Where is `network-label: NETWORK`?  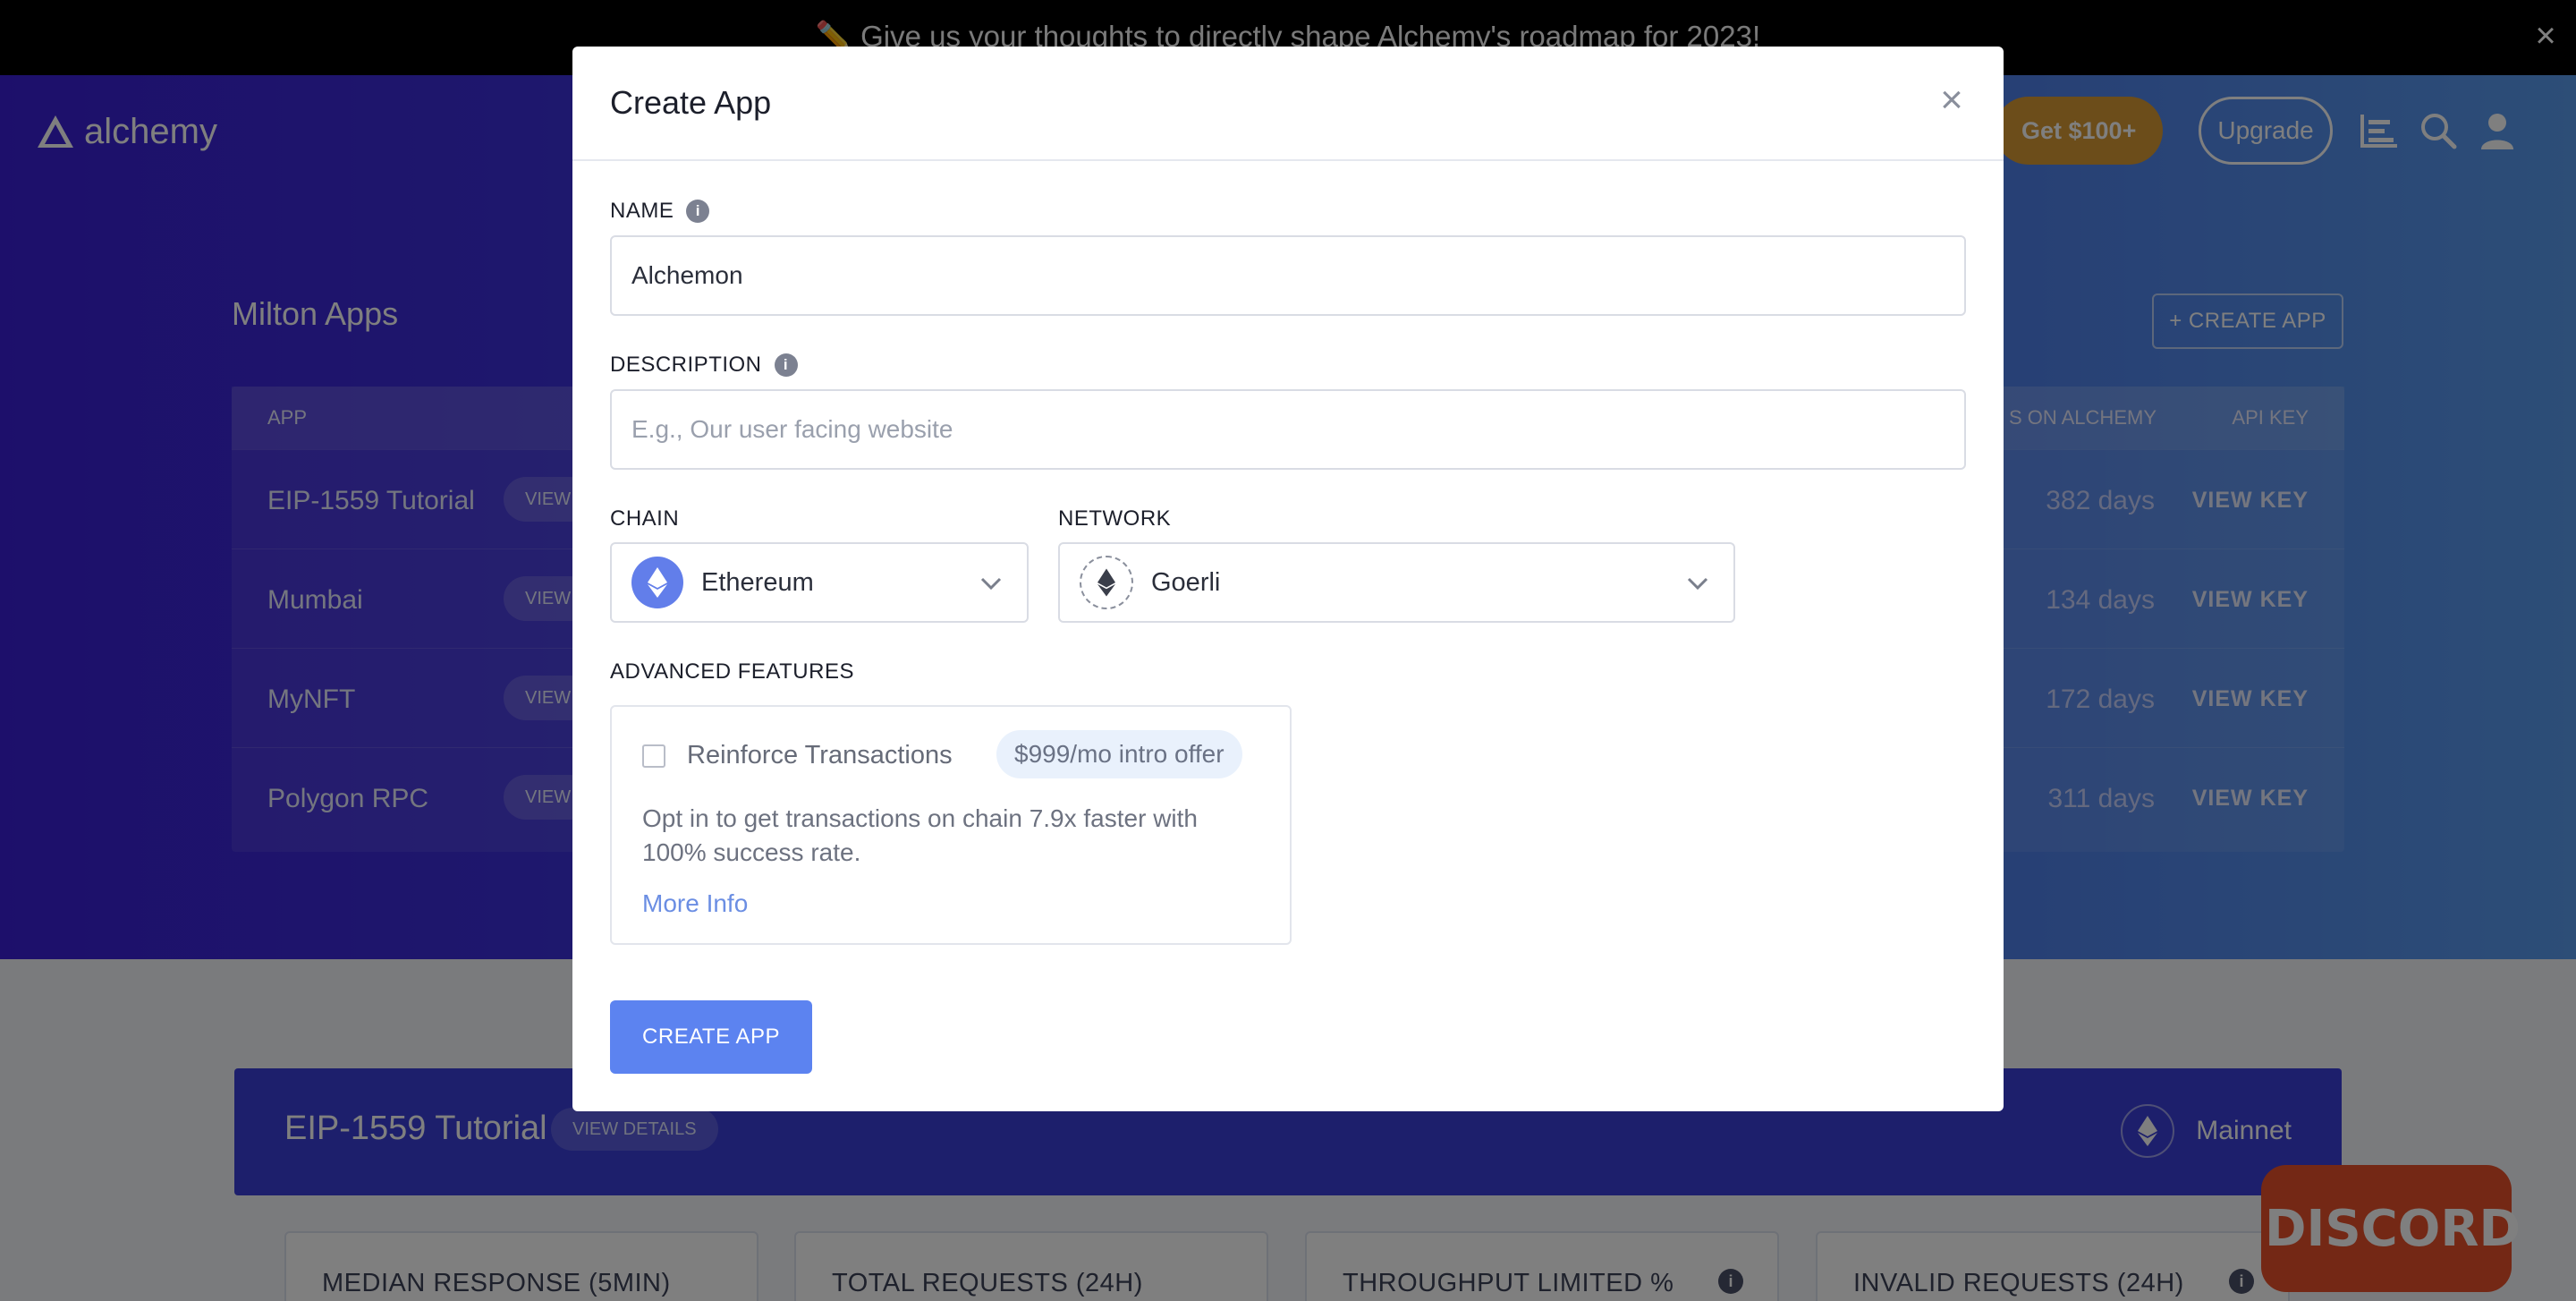 network-label: NETWORK is located at coordinates (1115, 518).